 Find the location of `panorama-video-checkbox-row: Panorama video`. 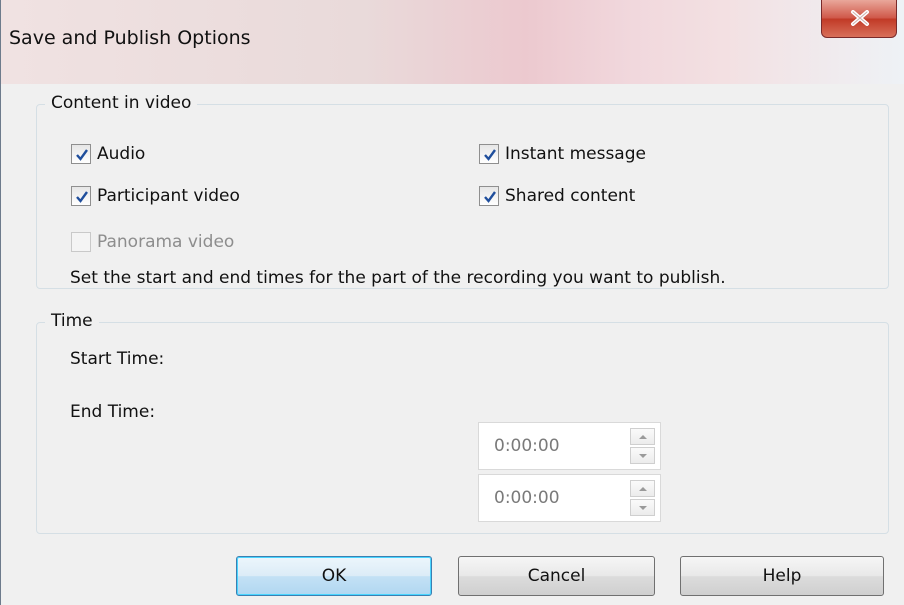

panorama-video-checkbox-row: Panorama video is located at coordinates (152, 242).